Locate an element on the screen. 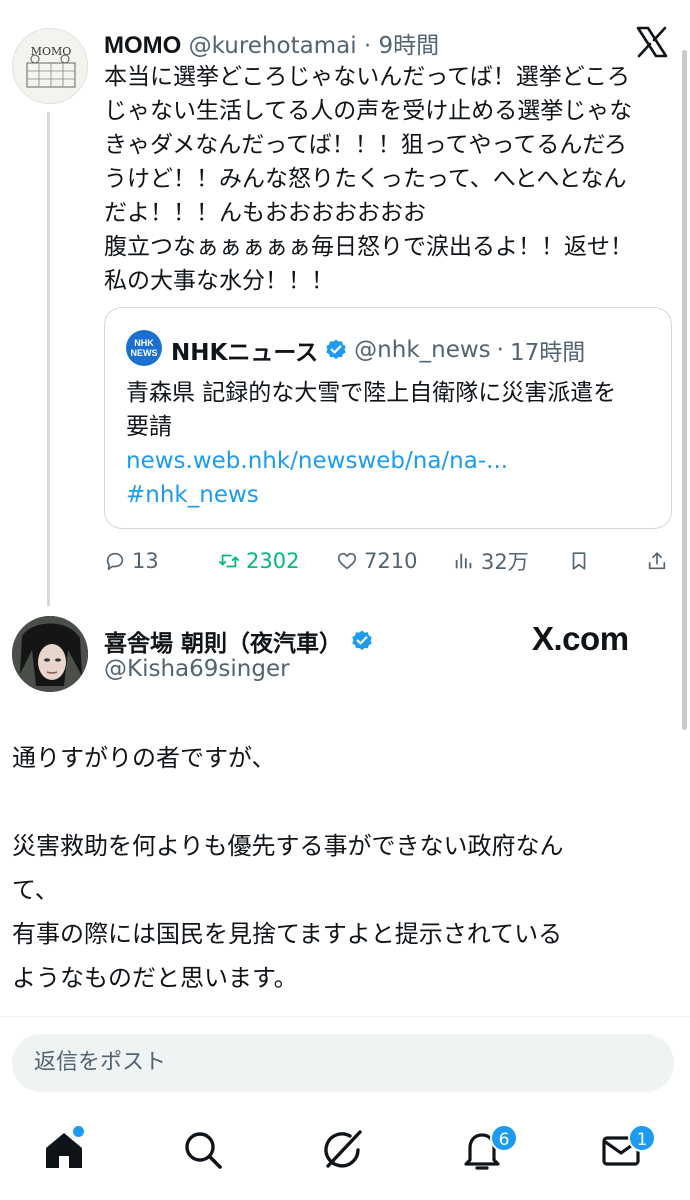 The height and width of the screenshot is (1200, 690). text-line: 通りすがりの者ですが、 is located at coordinates (144, 758).